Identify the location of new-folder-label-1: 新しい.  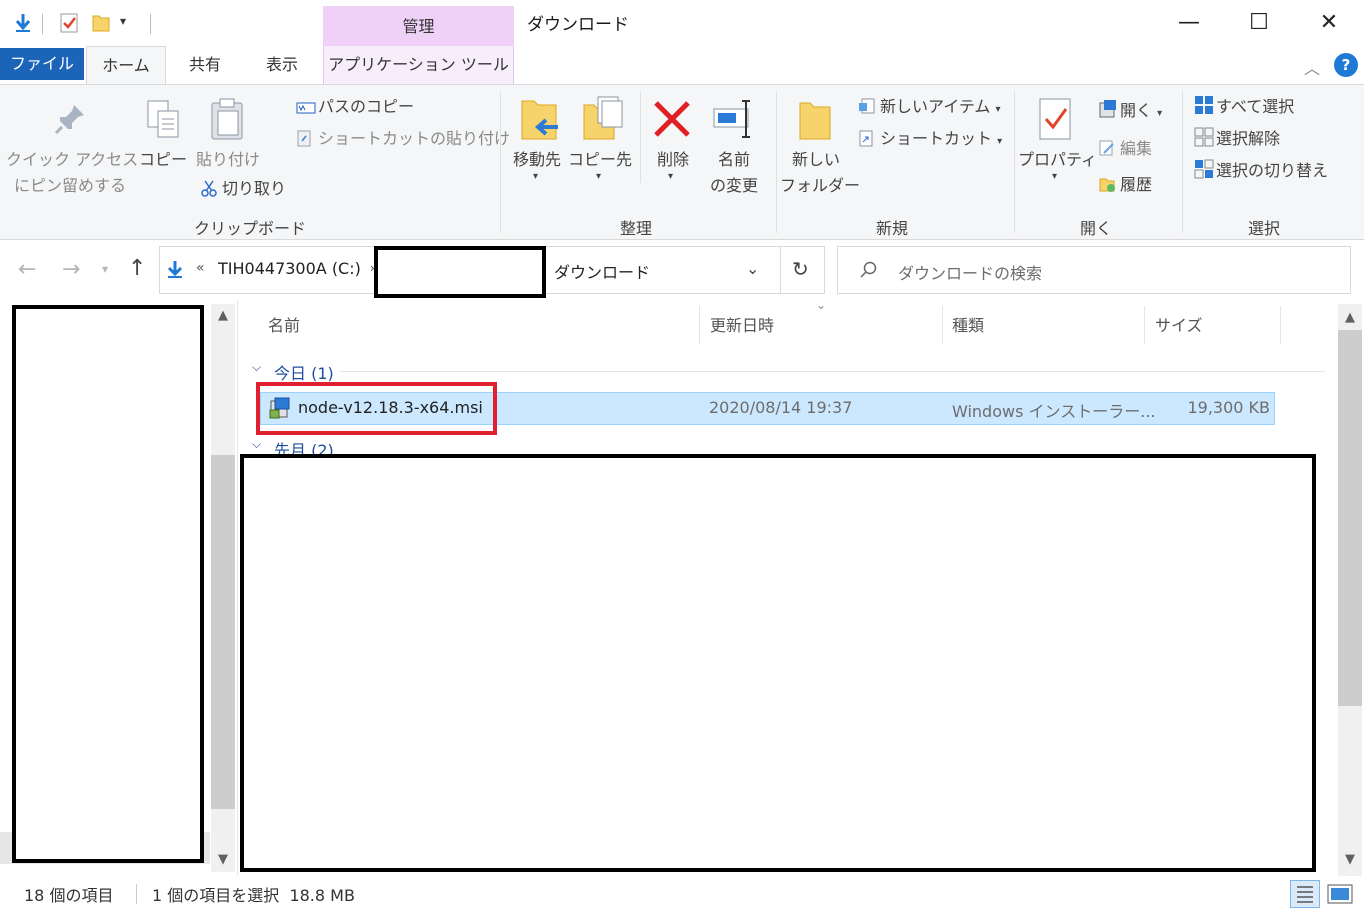
(816, 159).